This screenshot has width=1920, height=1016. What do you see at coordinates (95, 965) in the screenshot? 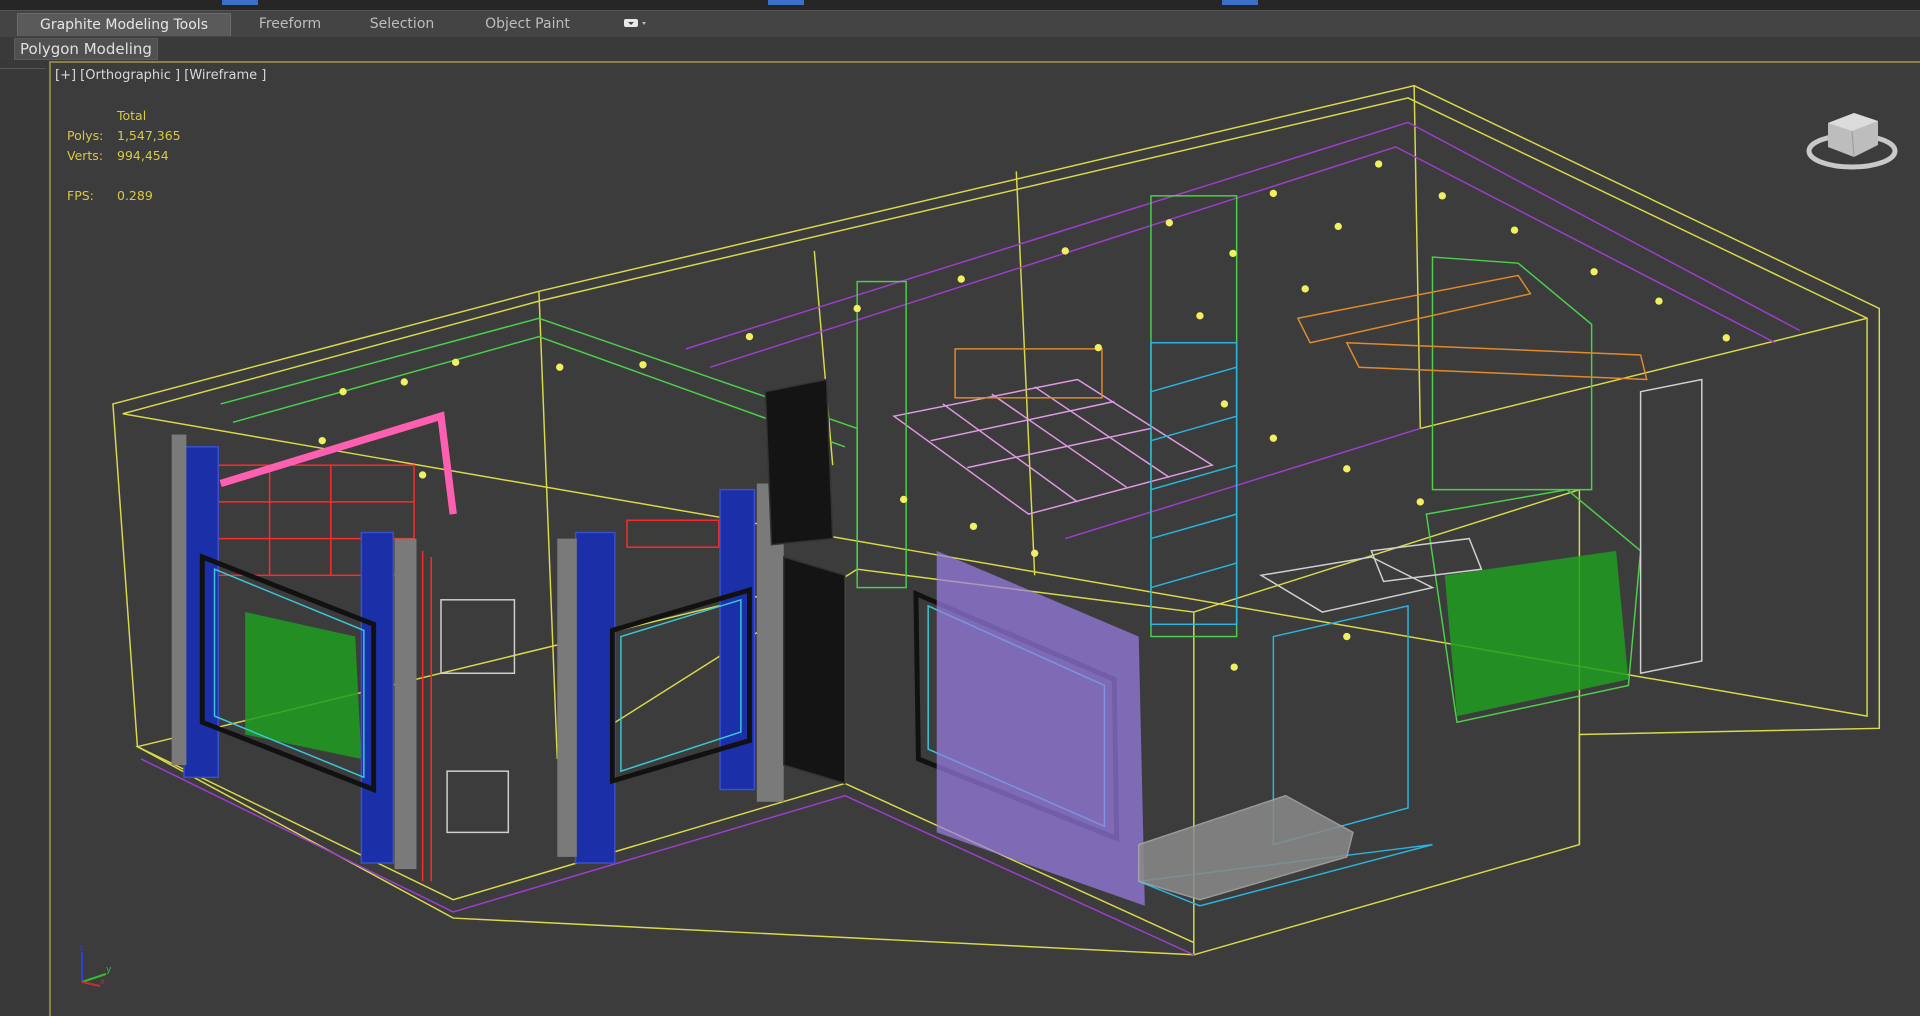
I see `axis-tripod-icon: z y x` at bounding box center [95, 965].